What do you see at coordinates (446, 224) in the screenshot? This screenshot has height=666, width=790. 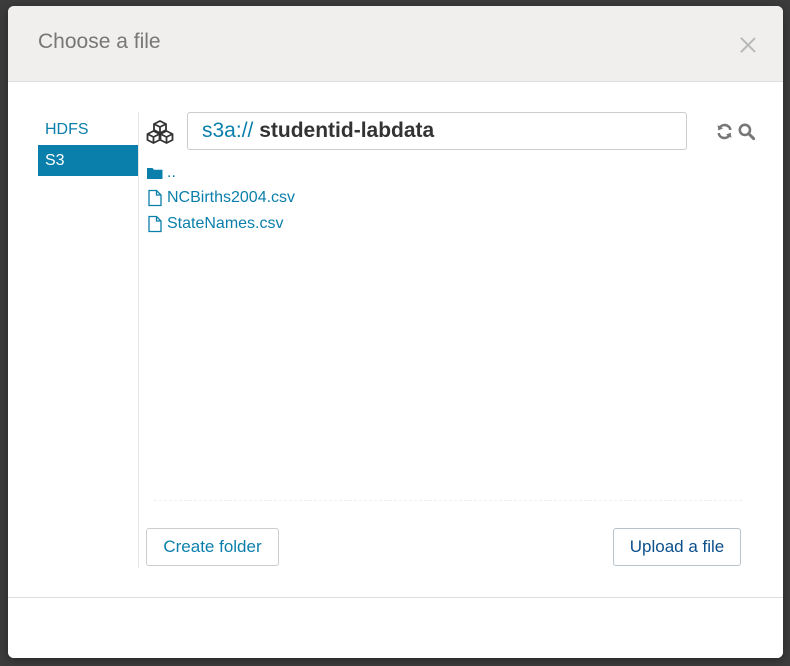 I see `list-item-file: StateNames.csv` at bounding box center [446, 224].